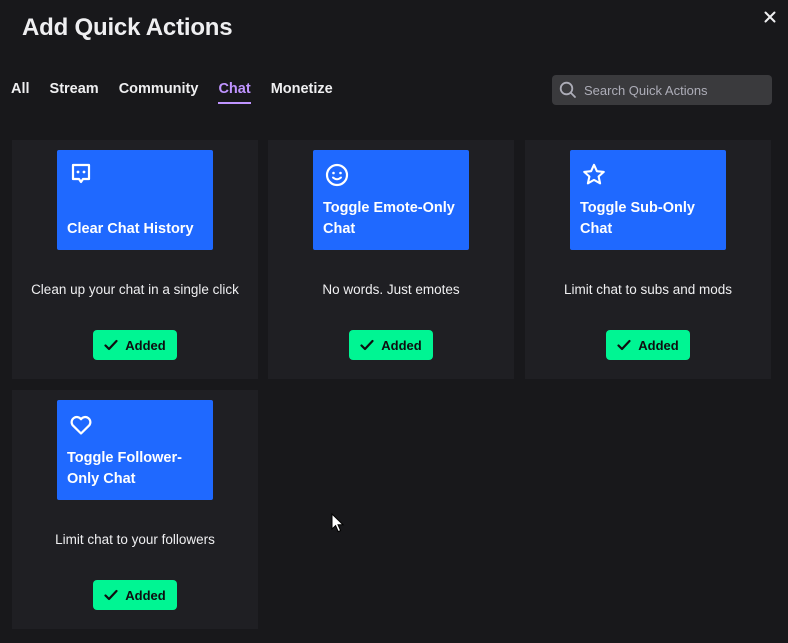 This screenshot has height=643, width=788. Describe the element at coordinates (234, 92) in the screenshot. I see `tab-chat: Chat` at that location.